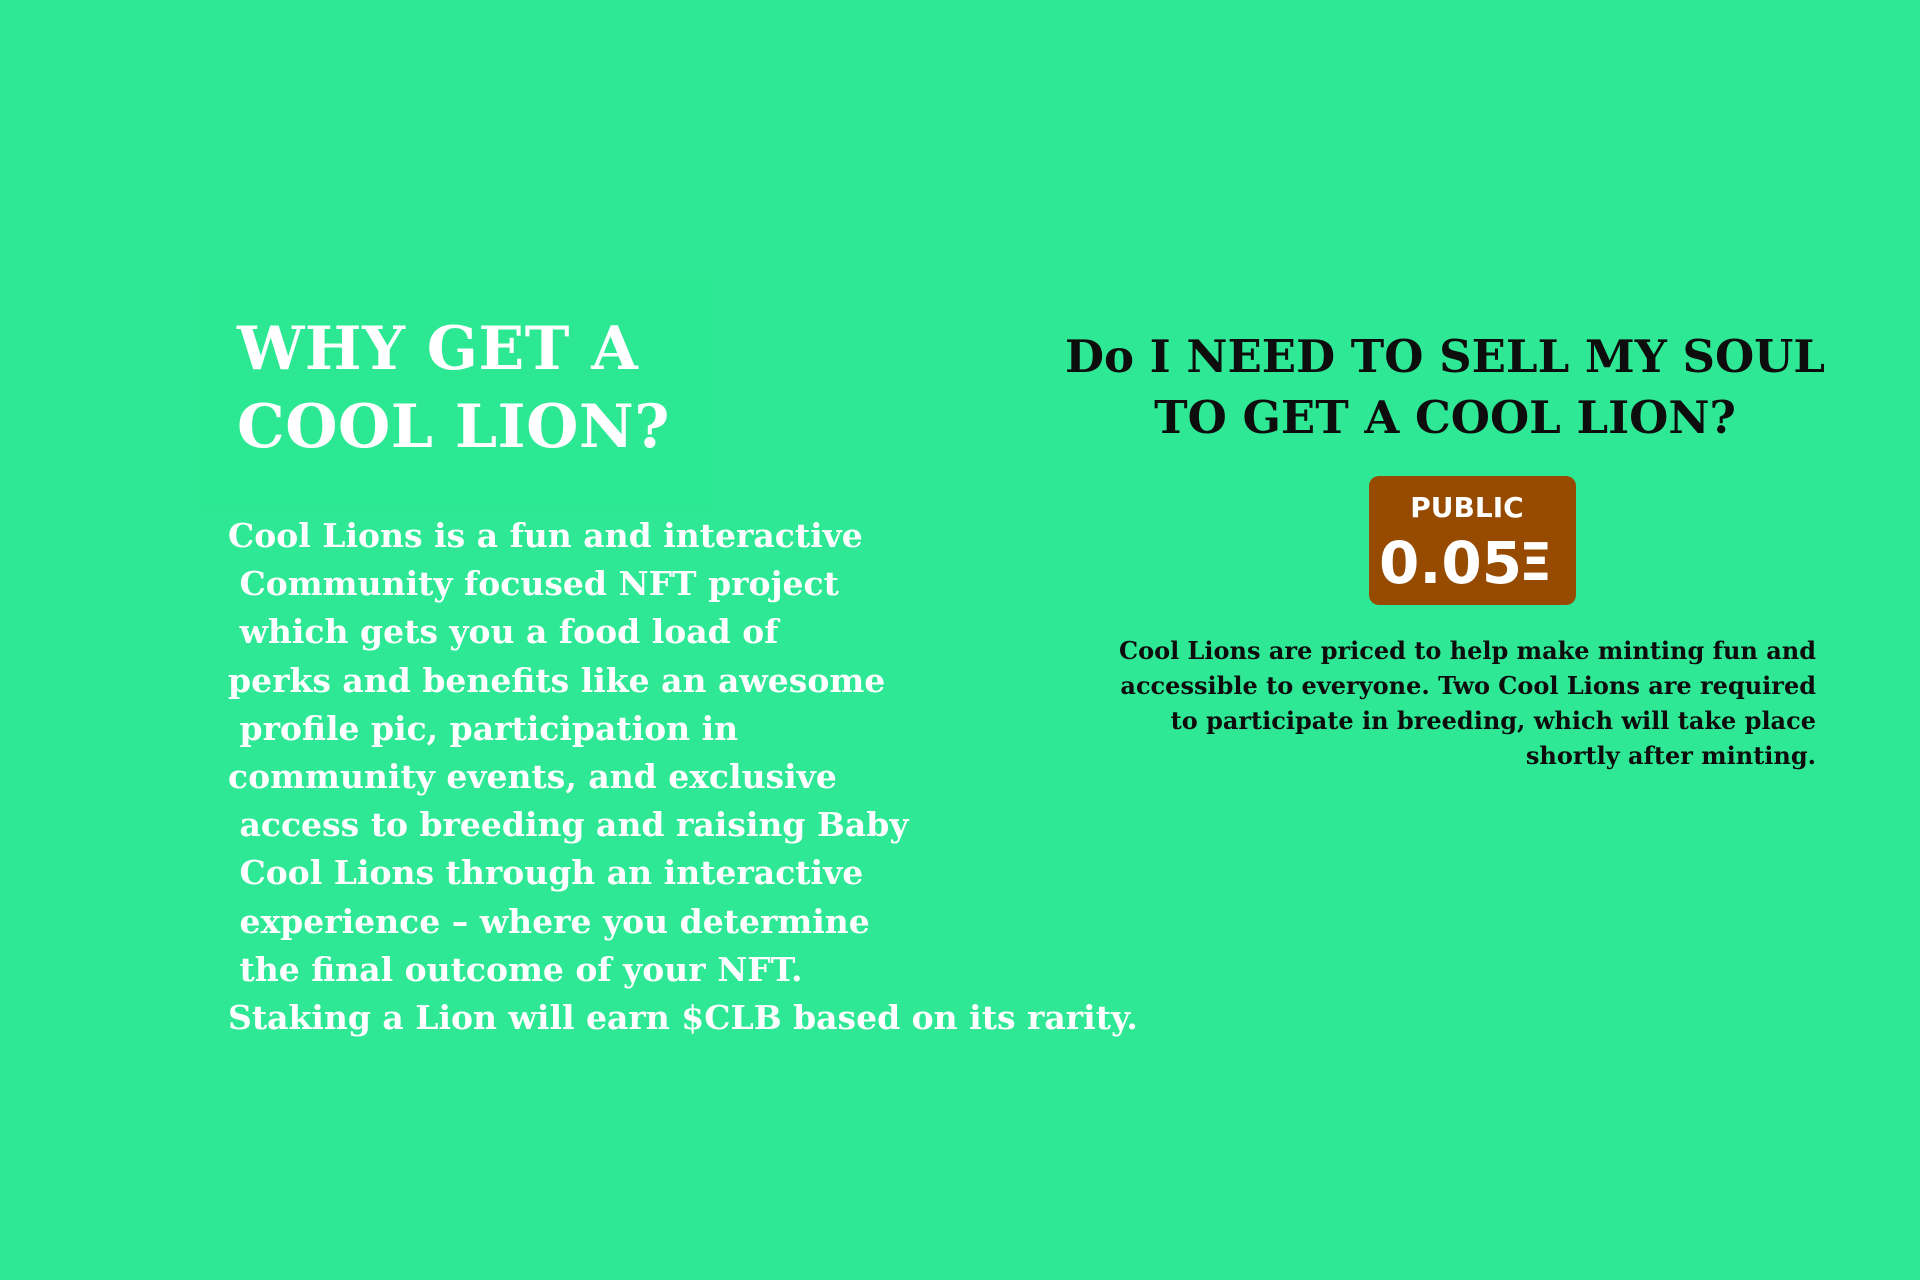 This screenshot has width=1920, height=1280. I want to click on left-section-title: WHY GET A COOL LION?, so click(453, 388).